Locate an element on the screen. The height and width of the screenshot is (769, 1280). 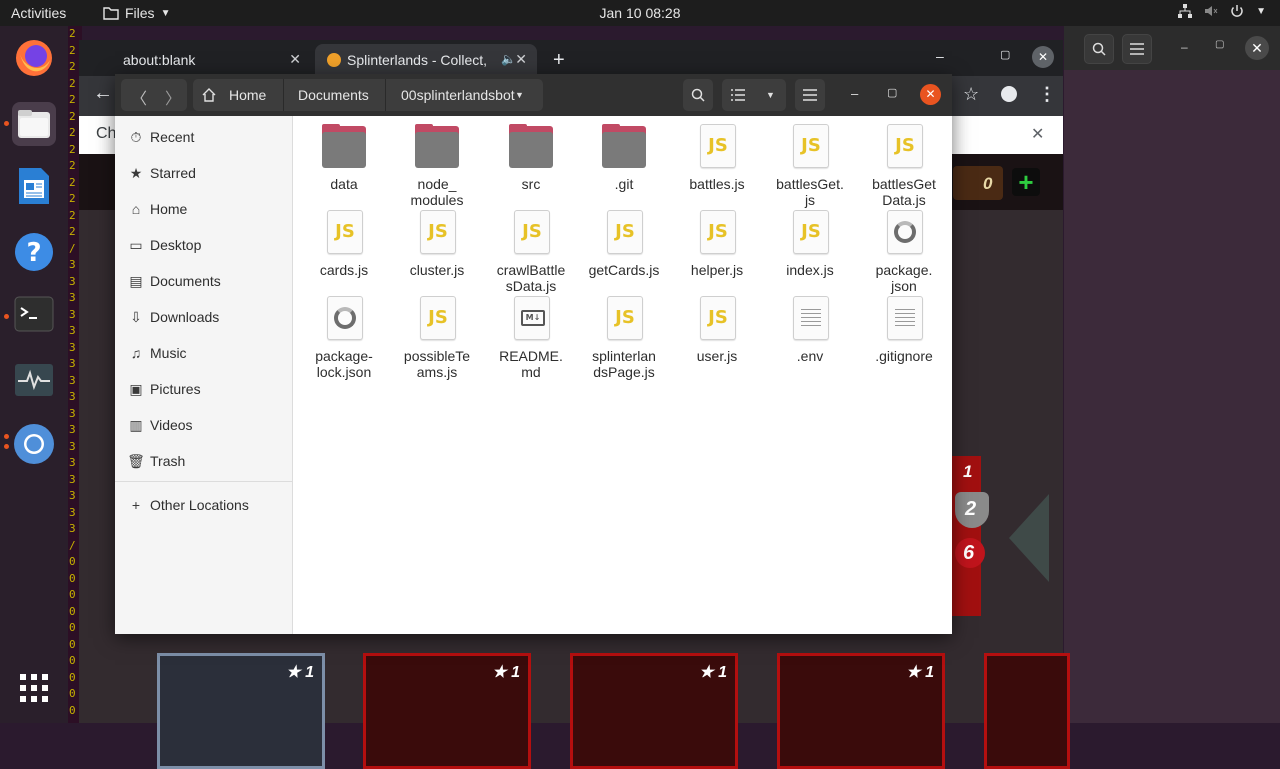
next-arrow-icon is located at coordinates (1029, 538).